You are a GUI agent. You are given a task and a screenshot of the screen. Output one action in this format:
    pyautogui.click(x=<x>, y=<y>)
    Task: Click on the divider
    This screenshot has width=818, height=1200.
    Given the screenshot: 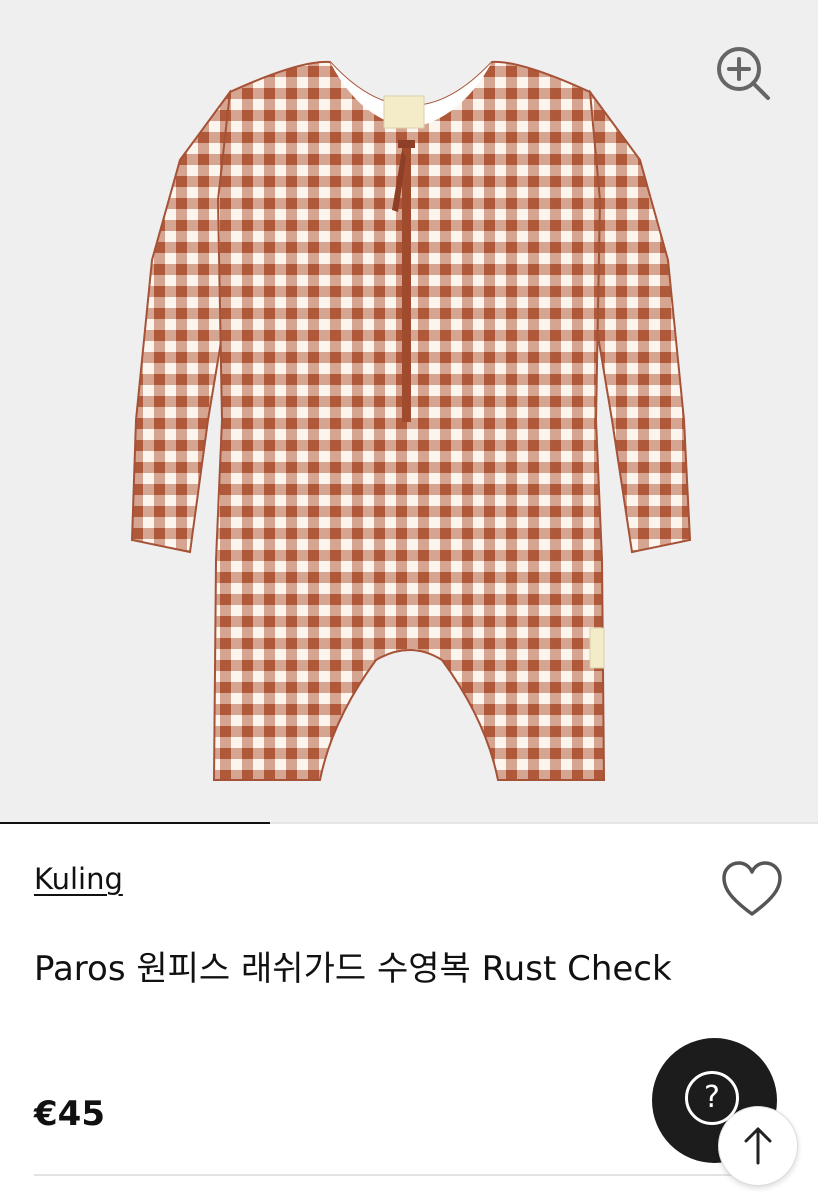 What is the action you would take?
    pyautogui.click(x=409, y=1175)
    